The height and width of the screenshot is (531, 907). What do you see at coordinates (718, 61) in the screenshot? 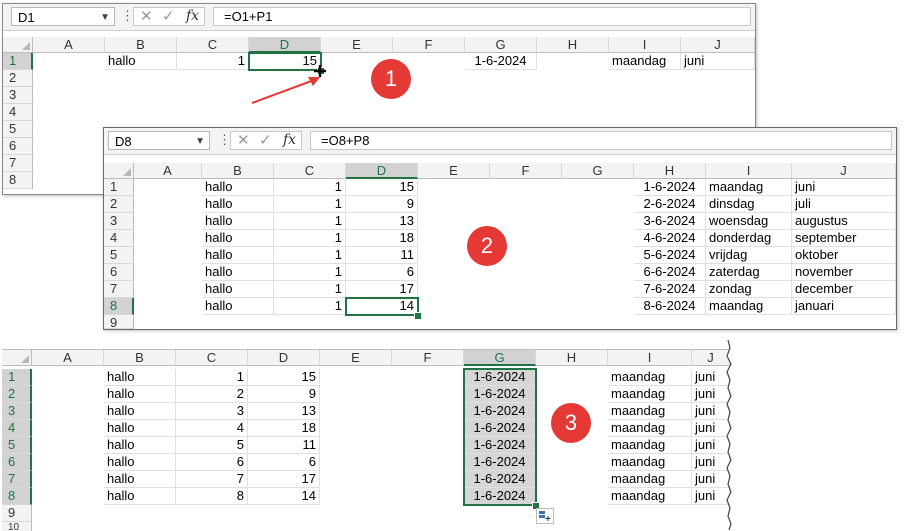
I see `cell-j1: juni` at bounding box center [718, 61].